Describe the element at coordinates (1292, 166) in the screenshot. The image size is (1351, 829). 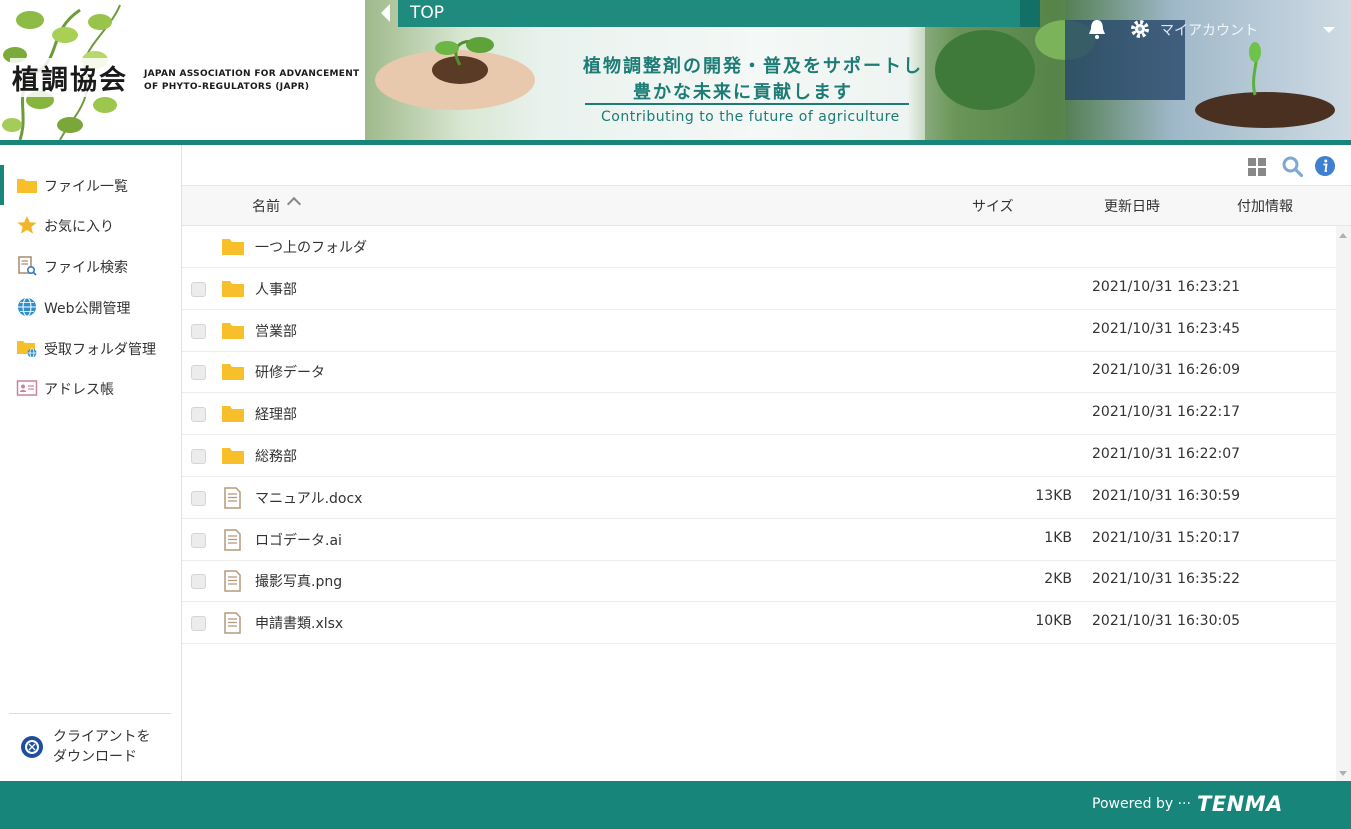
I see `search-icon` at that location.